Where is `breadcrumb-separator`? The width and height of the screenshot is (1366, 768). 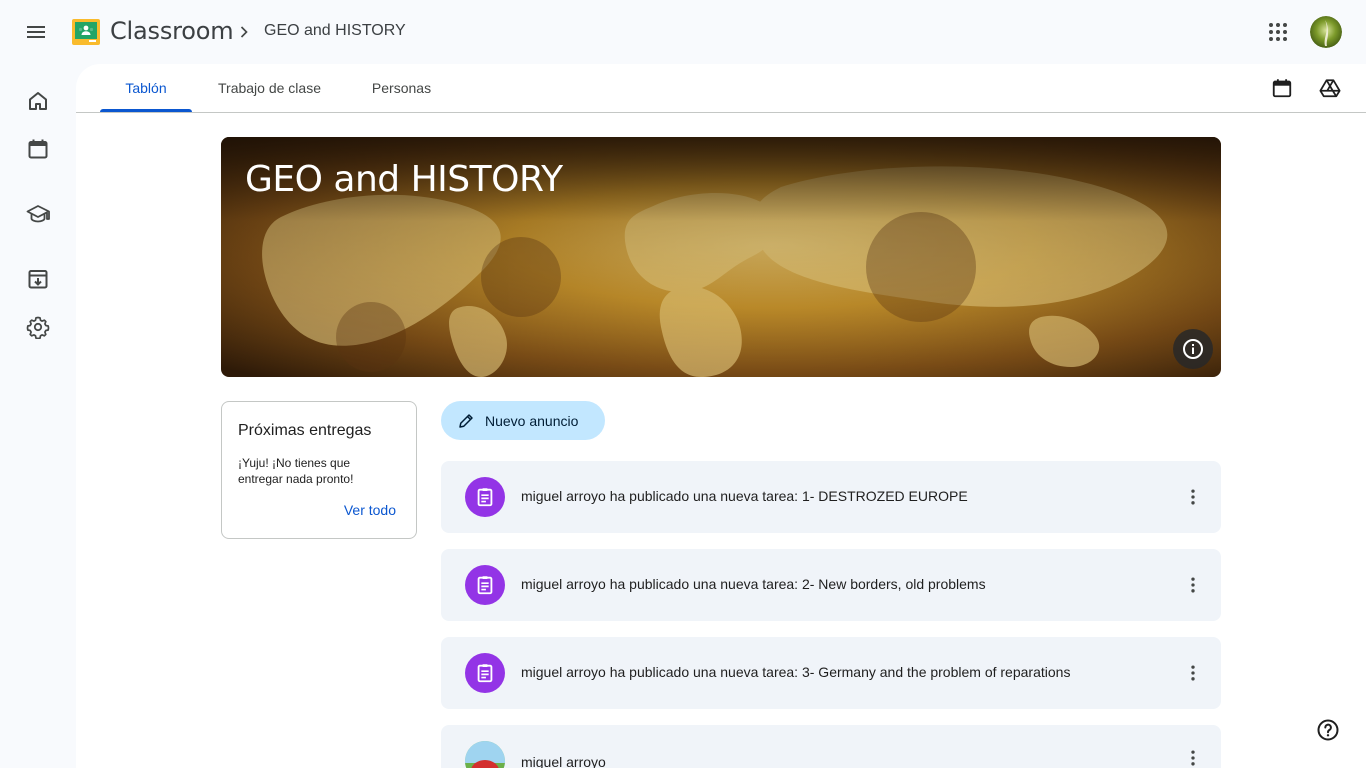 breadcrumb-separator is located at coordinates (244, 32).